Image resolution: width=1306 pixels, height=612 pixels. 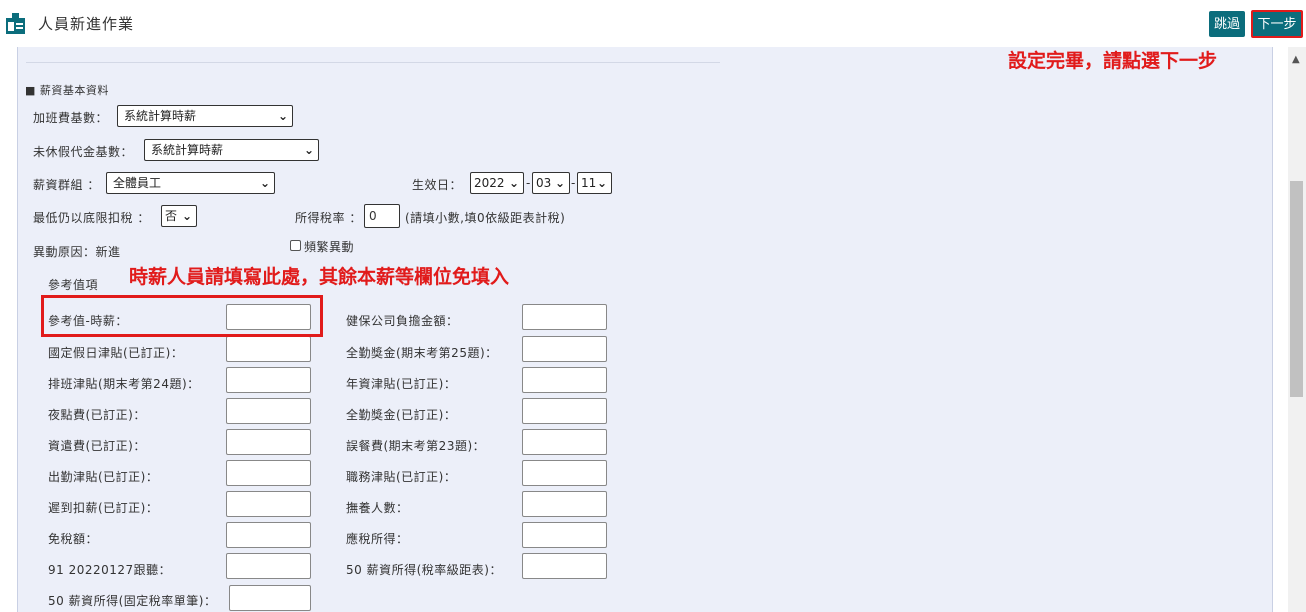 What do you see at coordinates (1113, 61) in the screenshot?
I see `annotation-next-step: 設定完畢，請點選下一步` at bounding box center [1113, 61].